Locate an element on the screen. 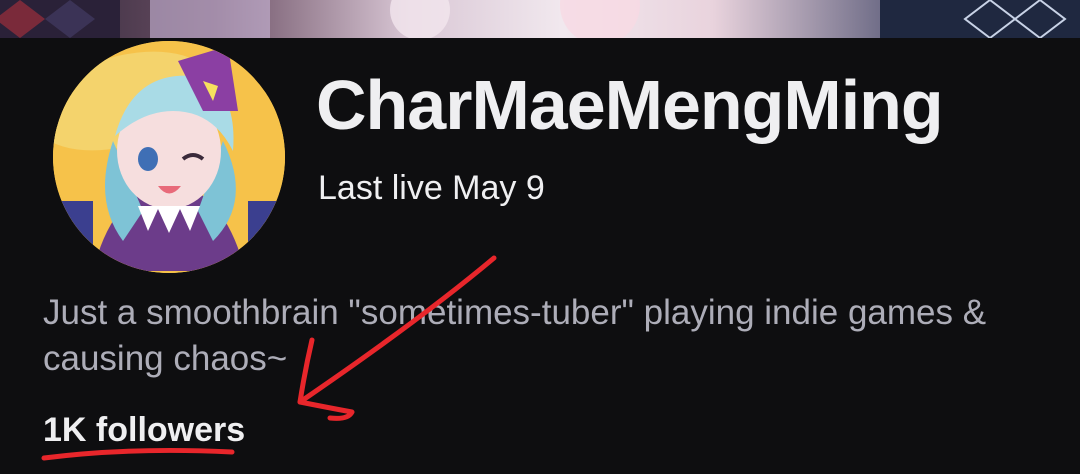 The image size is (1080, 474). channel-avatar is located at coordinates (169, 157).